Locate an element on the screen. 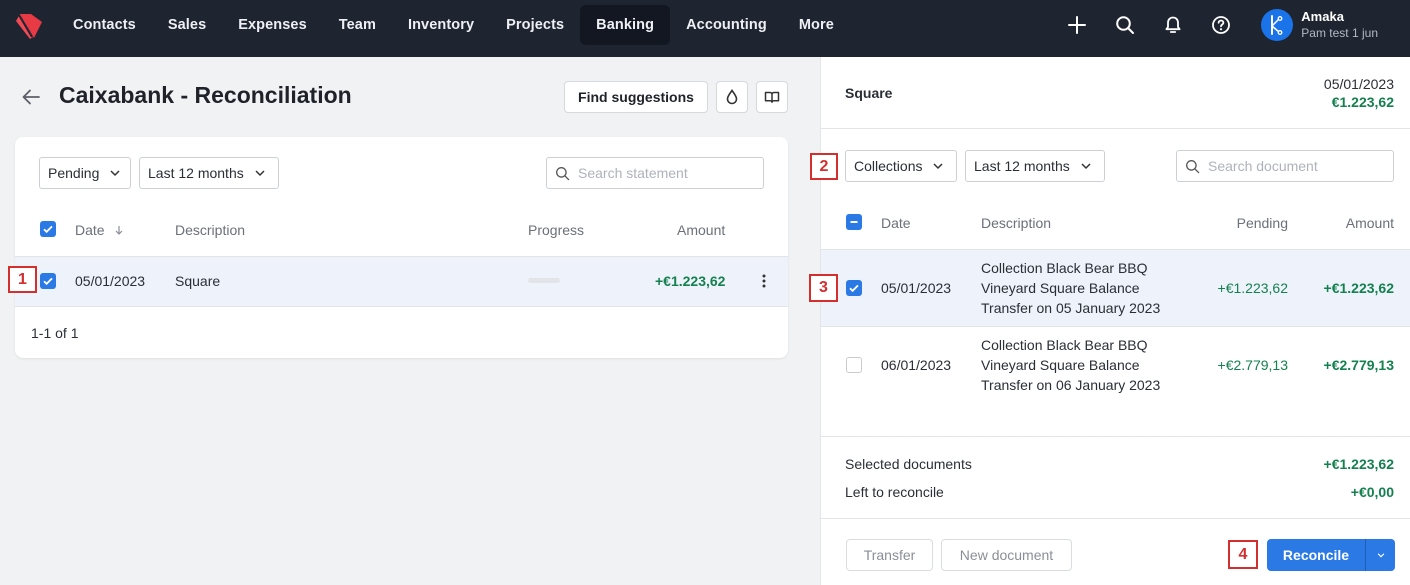 The width and height of the screenshot is (1410, 585). kebab-menu-icon is located at coordinates (764, 281).